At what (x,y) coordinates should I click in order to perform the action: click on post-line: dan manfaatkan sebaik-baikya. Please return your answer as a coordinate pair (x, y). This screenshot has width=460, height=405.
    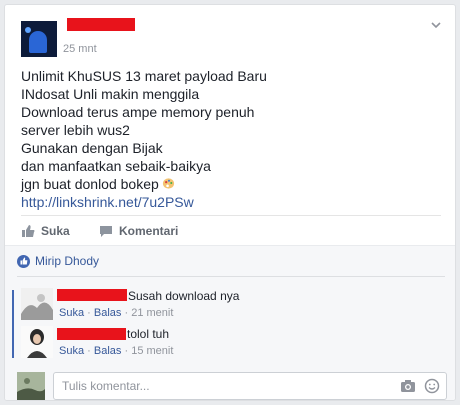
    Looking at the image, I should click on (116, 166).